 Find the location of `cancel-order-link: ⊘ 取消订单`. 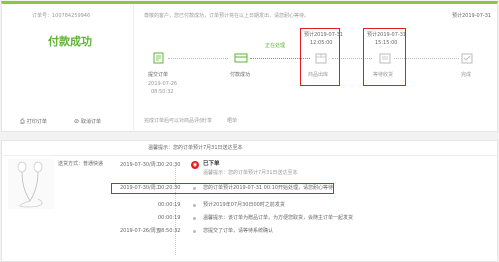

cancel-order-link: ⊘ 取消订单 is located at coordinates (87, 122).